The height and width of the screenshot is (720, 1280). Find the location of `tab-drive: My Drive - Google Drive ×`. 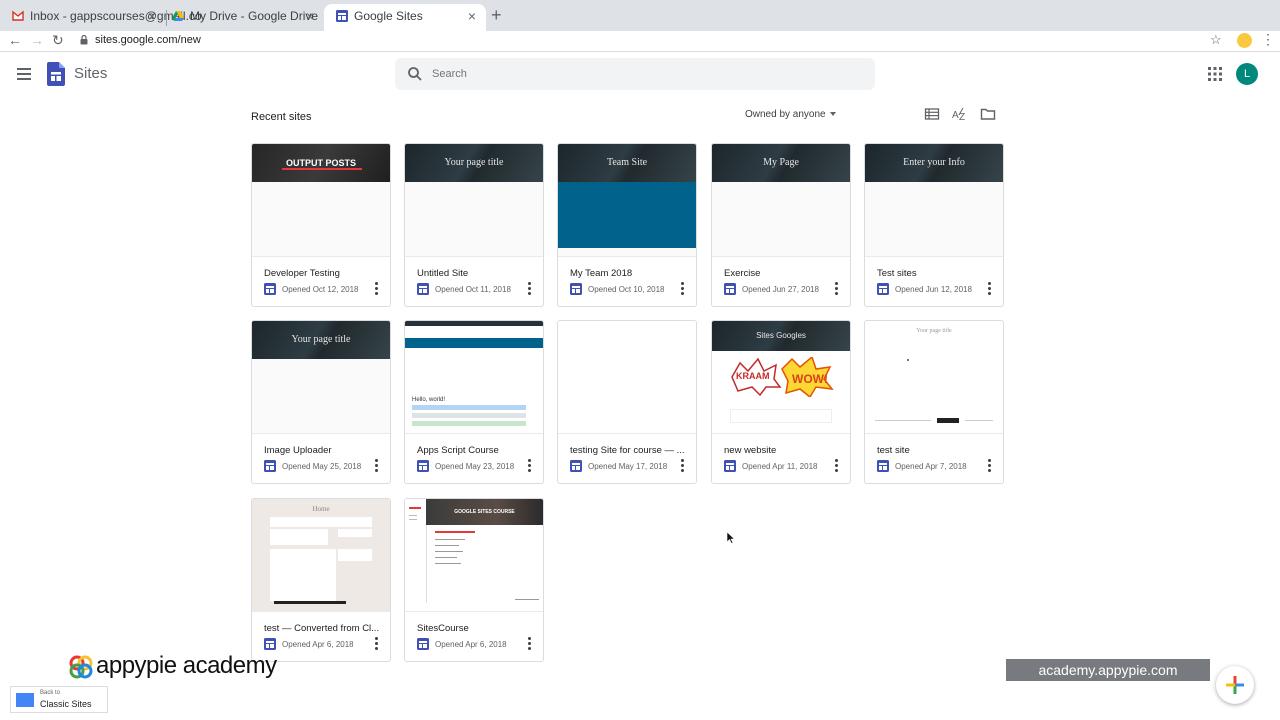

tab-drive: My Drive - Google Drive × is located at coordinates (242, 17).